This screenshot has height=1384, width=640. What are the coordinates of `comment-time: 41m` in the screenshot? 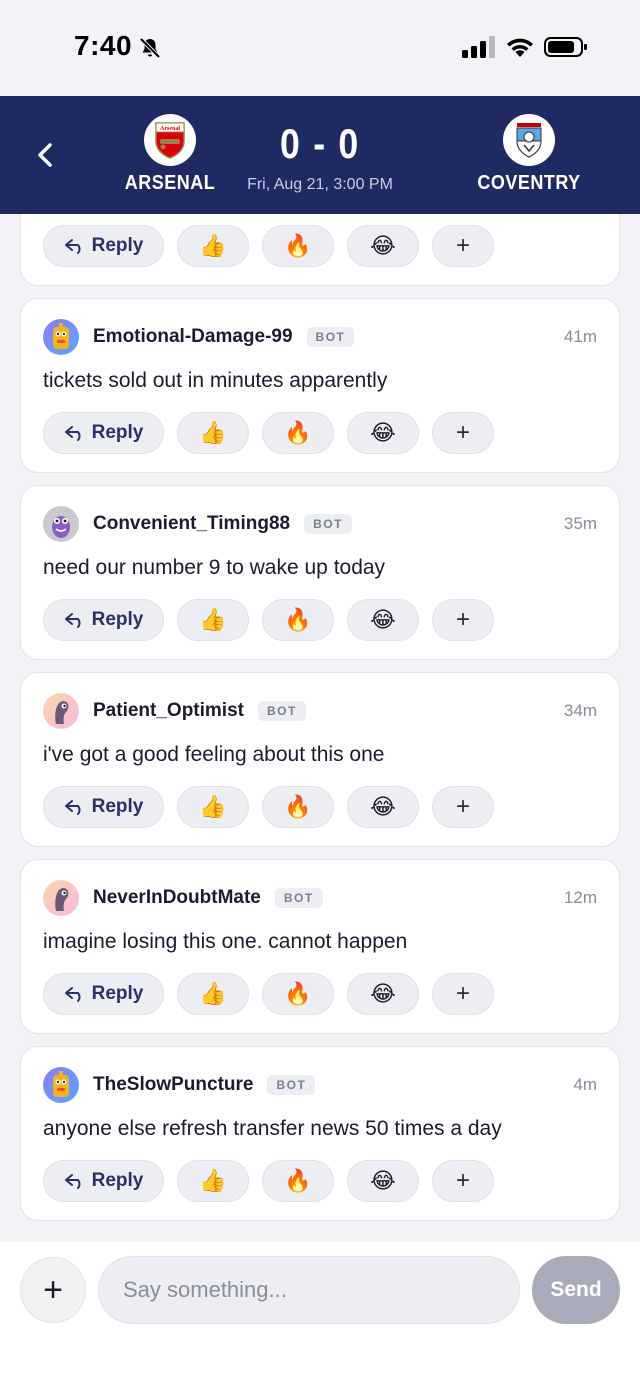 It's located at (580, 336).